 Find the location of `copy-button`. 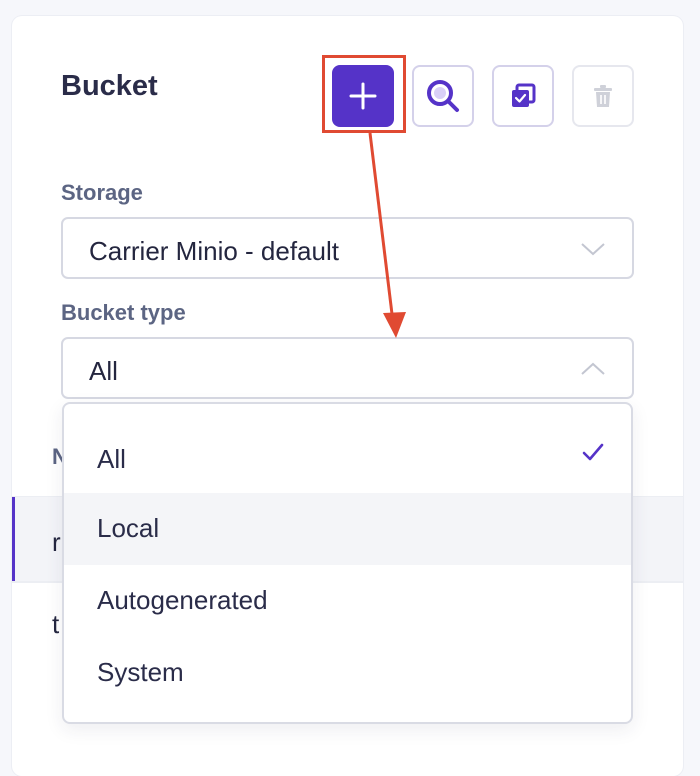

copy-button is located at coordinates (523, 96).